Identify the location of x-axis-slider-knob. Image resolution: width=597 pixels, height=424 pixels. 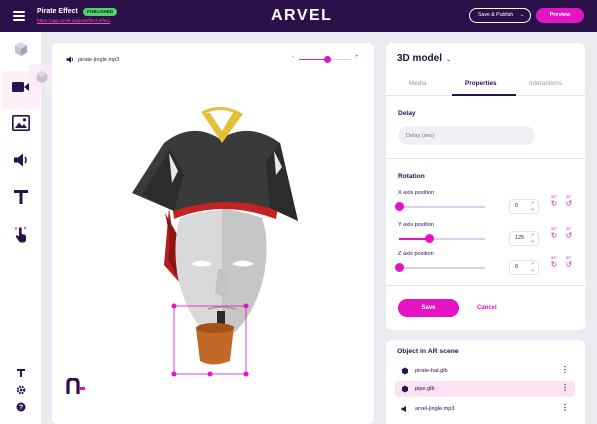
(399, 206).